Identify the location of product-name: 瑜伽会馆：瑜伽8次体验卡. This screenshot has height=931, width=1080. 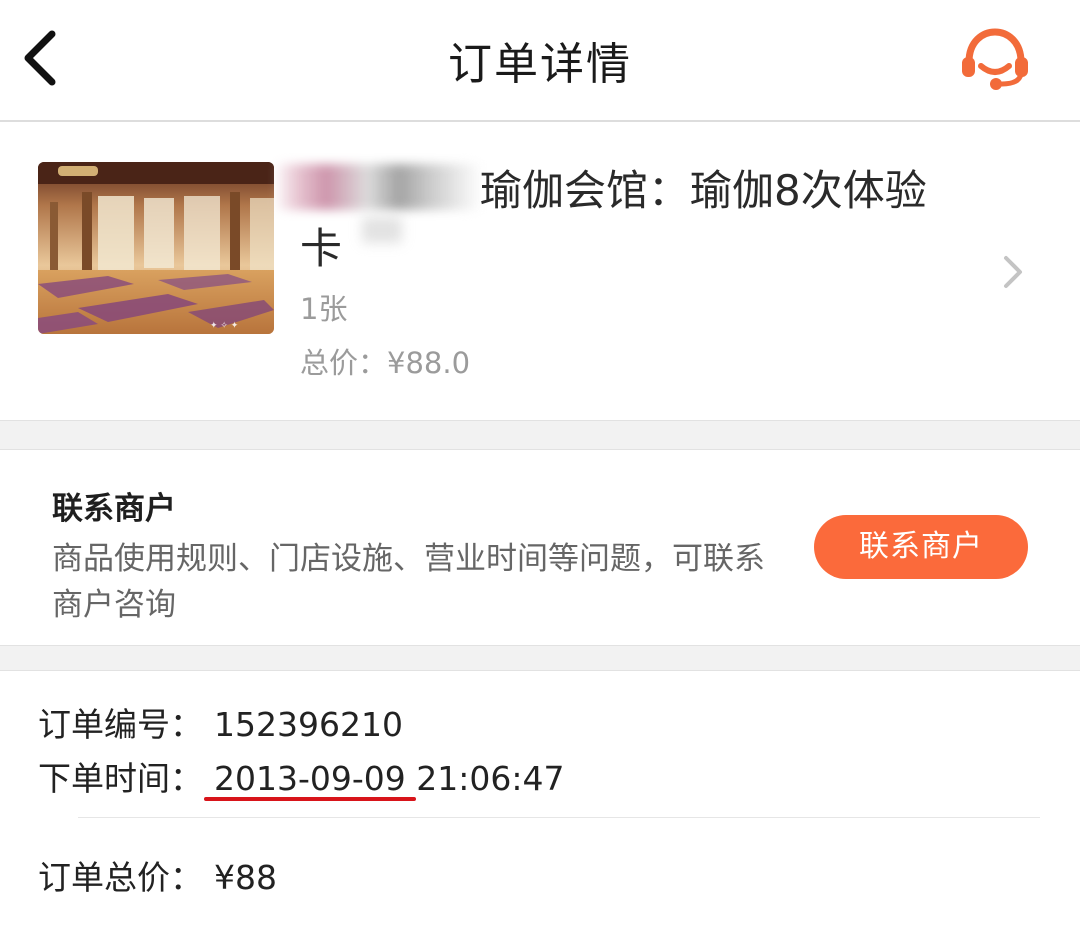
(613, 219).